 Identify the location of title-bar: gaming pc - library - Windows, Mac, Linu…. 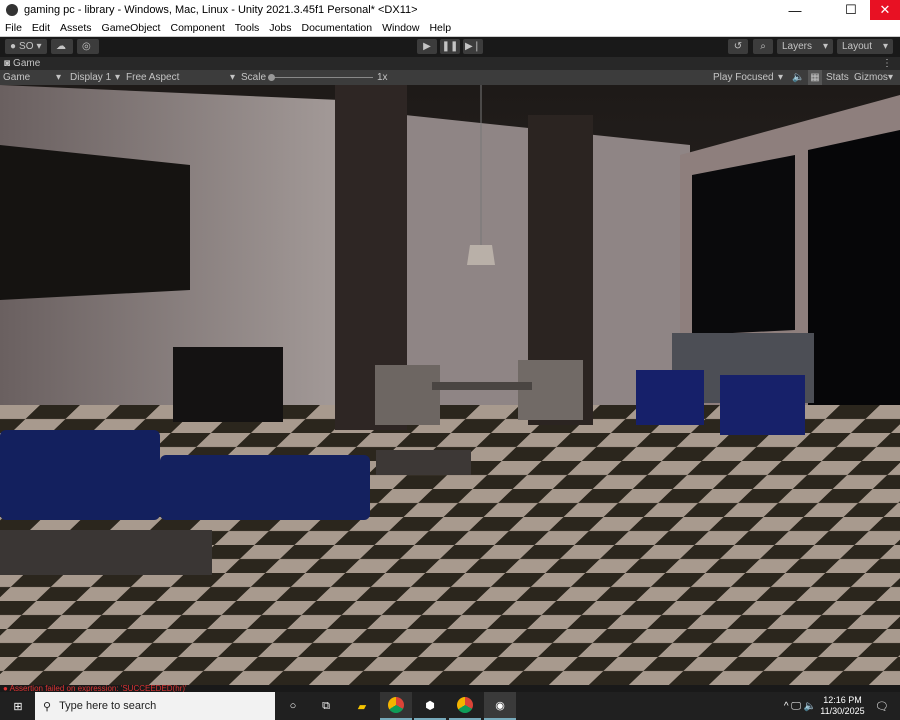
(450, 10).